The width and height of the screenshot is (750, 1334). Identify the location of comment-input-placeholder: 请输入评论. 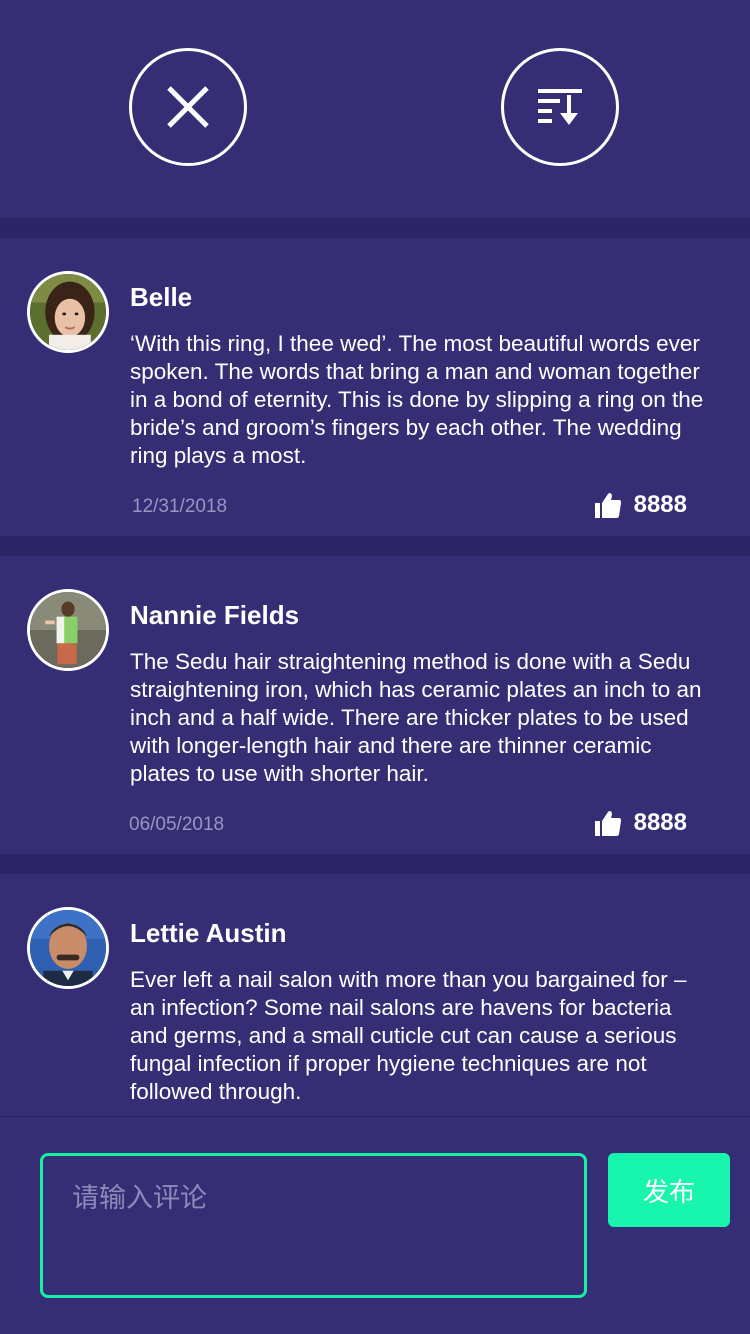
(139, 1198).